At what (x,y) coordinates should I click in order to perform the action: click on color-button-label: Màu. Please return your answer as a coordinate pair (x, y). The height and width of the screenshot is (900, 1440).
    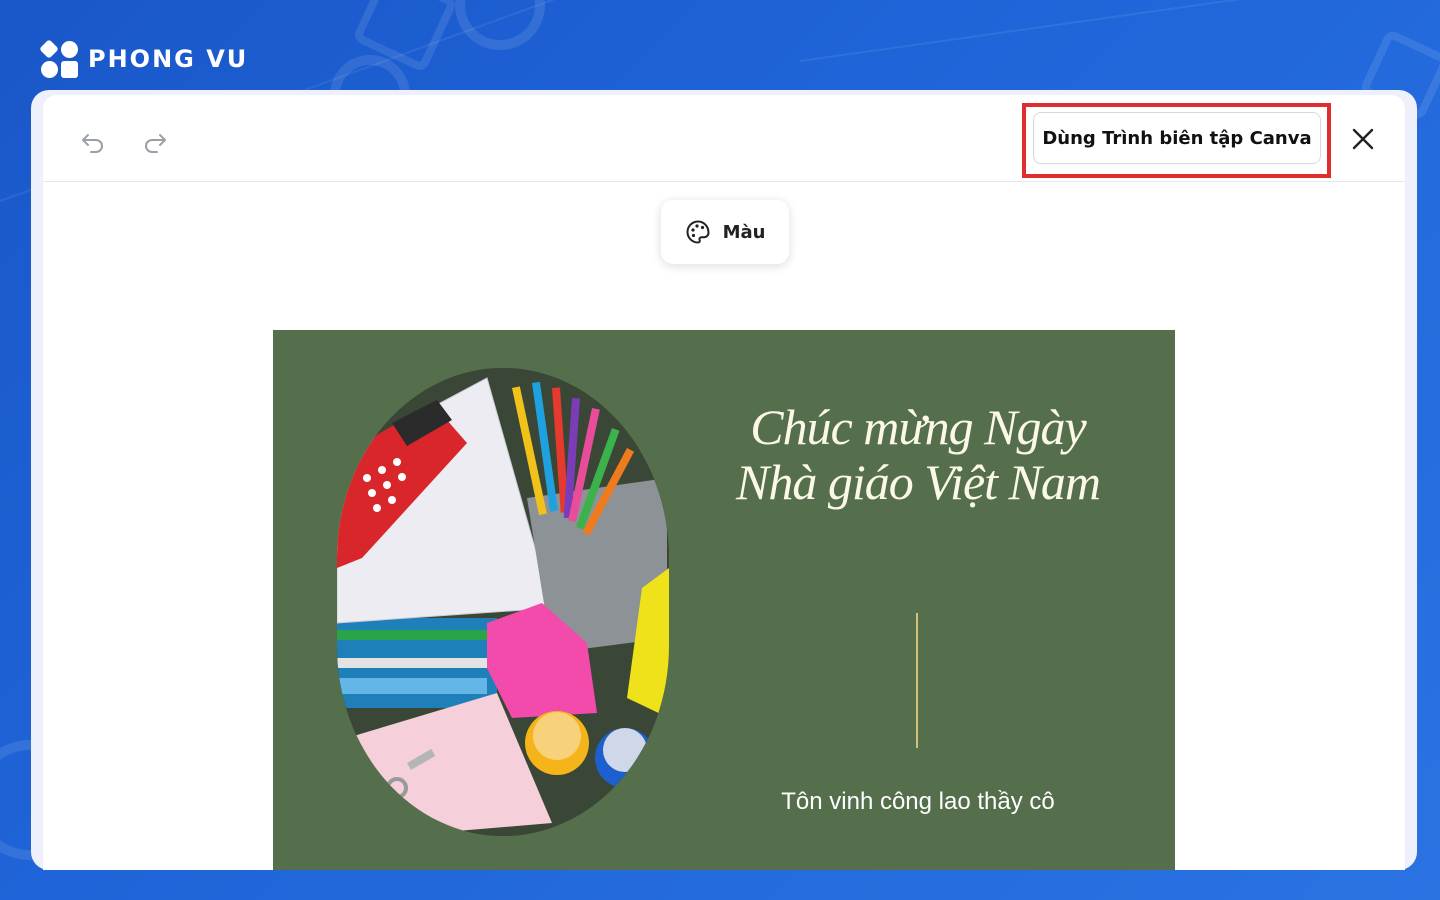
    Looking at the image, I should click on (744, 232).